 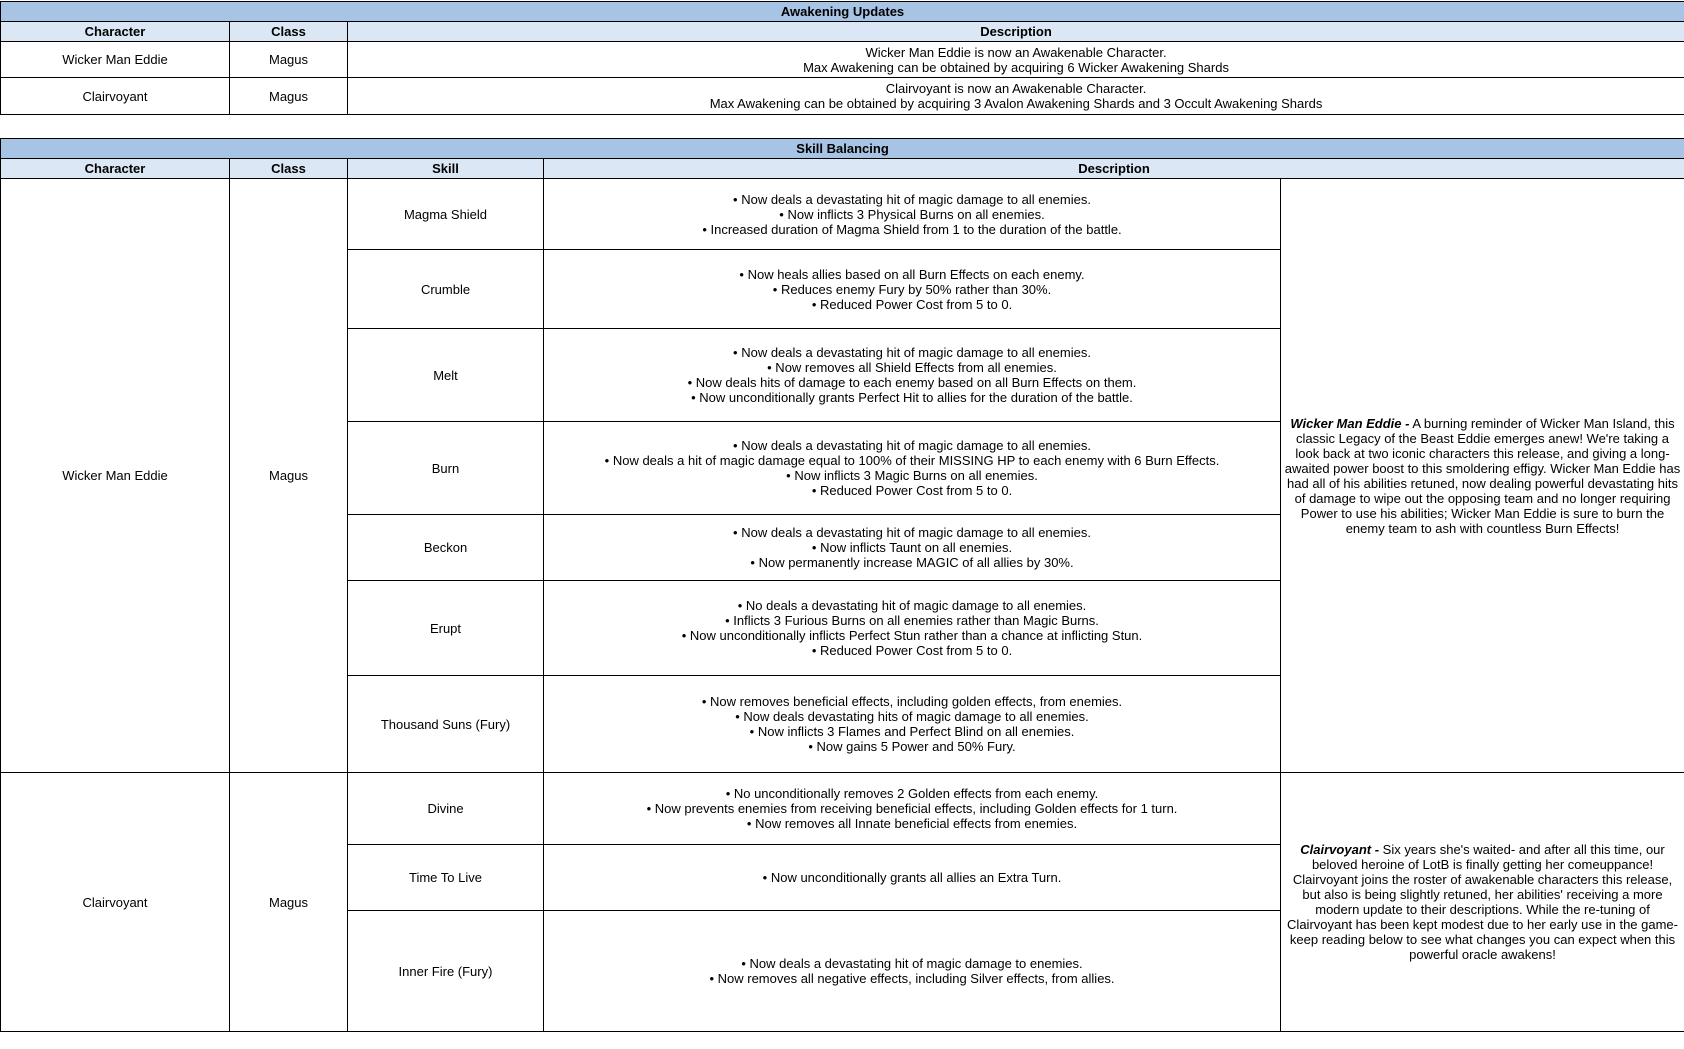 I want to click on skill-cell: Magma Shield, so click(x=445, y=214).